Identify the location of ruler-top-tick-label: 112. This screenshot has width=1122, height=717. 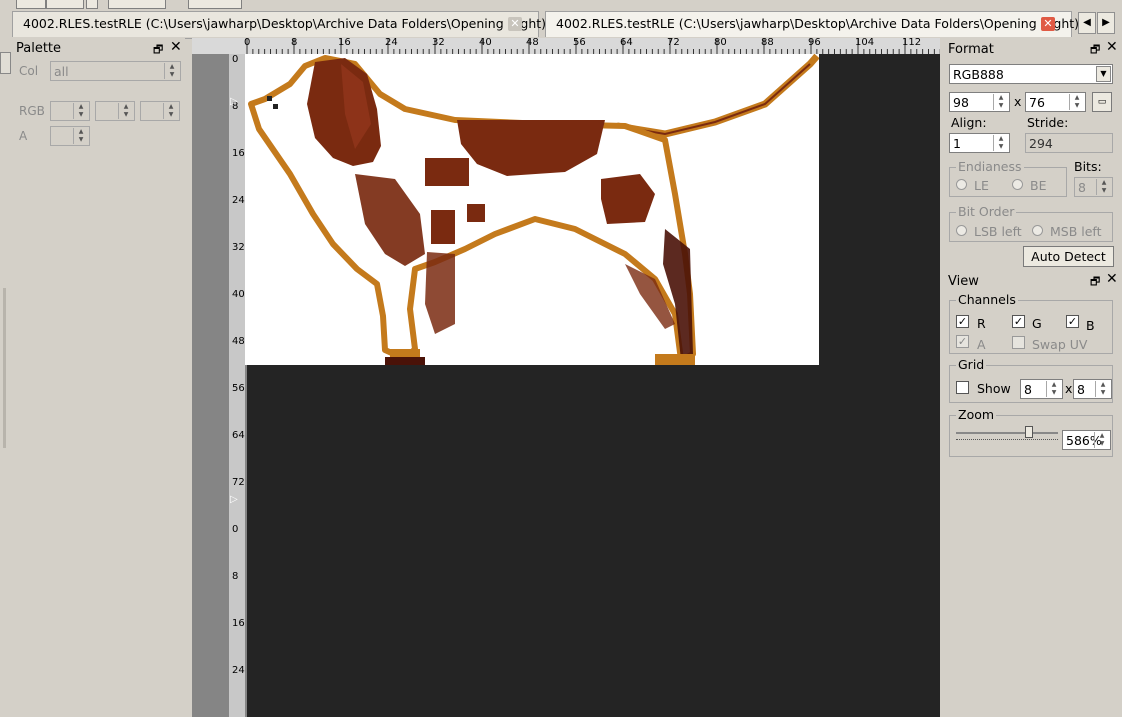
(912, 42).